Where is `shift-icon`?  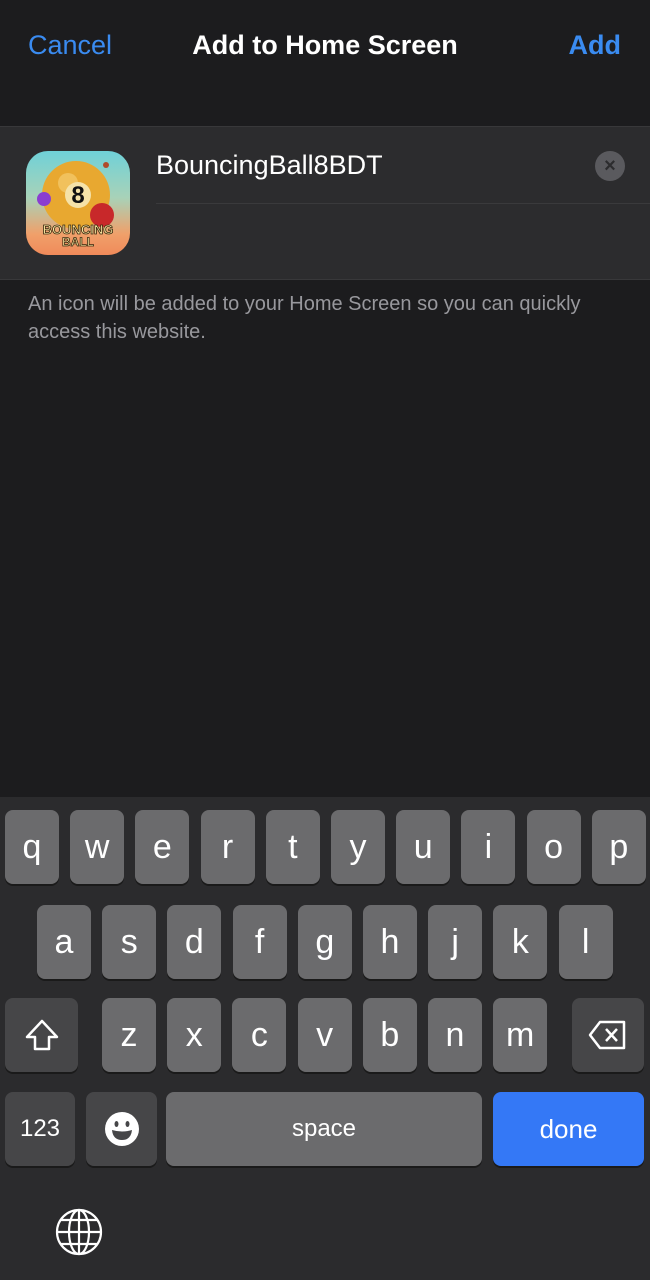 shift-icon is located at coordinates (41, 1035).